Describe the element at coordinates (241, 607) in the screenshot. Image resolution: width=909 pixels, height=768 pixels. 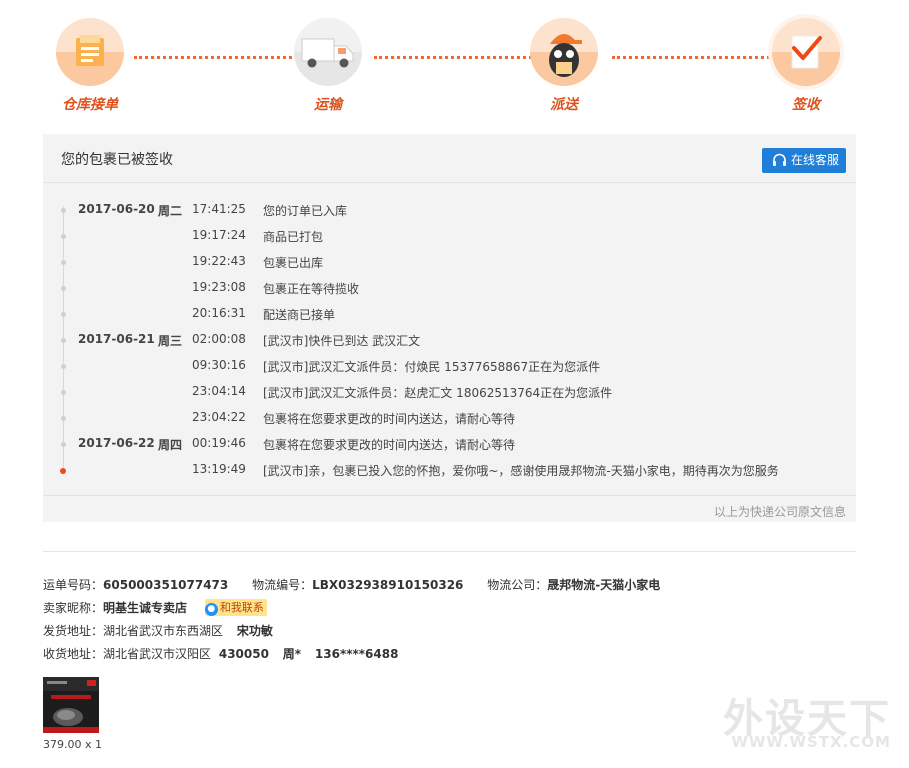
I see `contact-label: 和我联系` at that location.